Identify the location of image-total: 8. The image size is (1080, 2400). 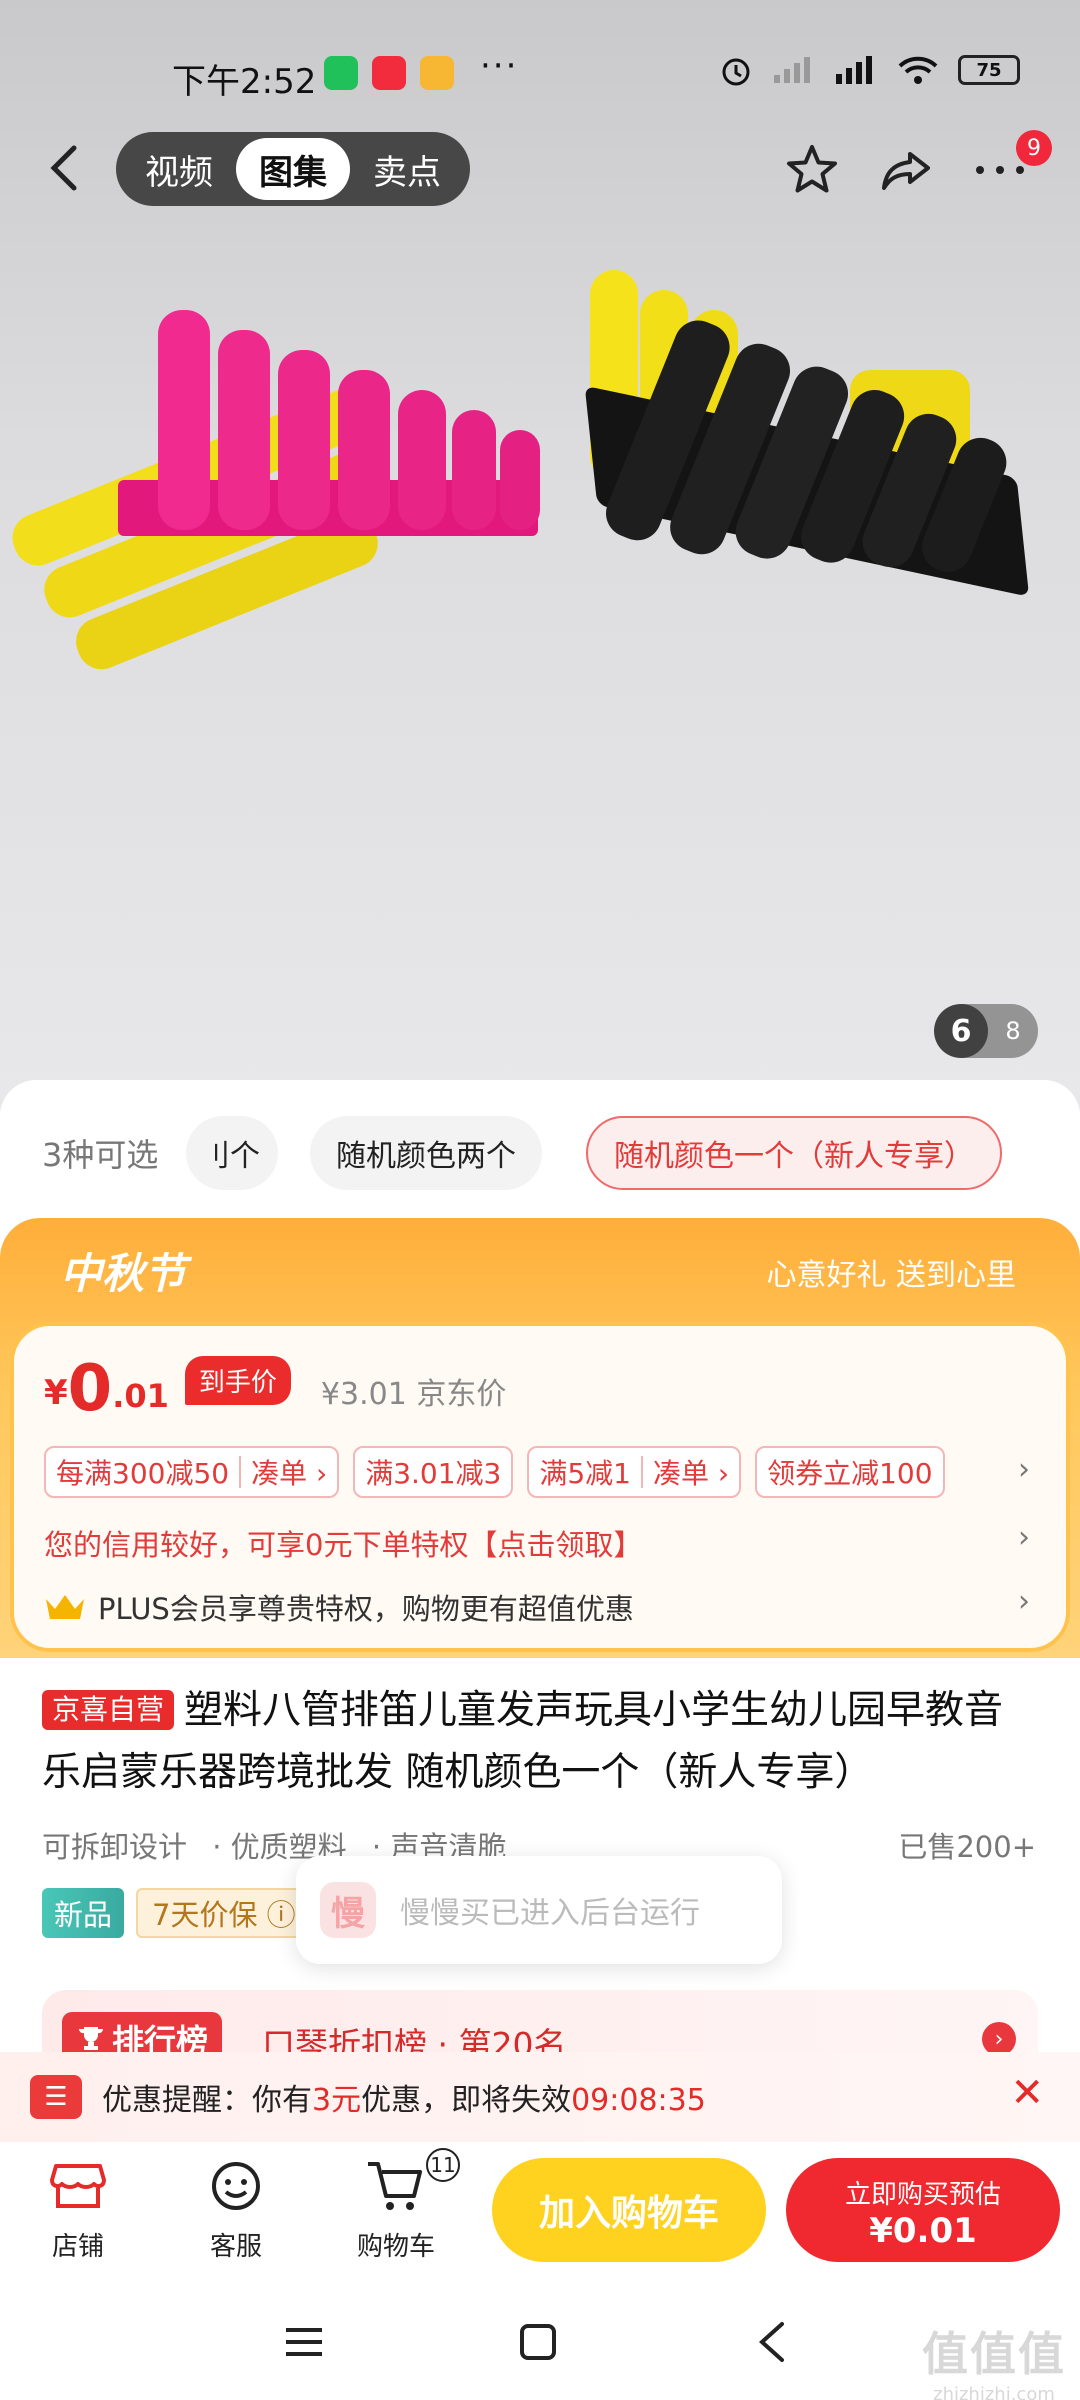
(1013, 1031).